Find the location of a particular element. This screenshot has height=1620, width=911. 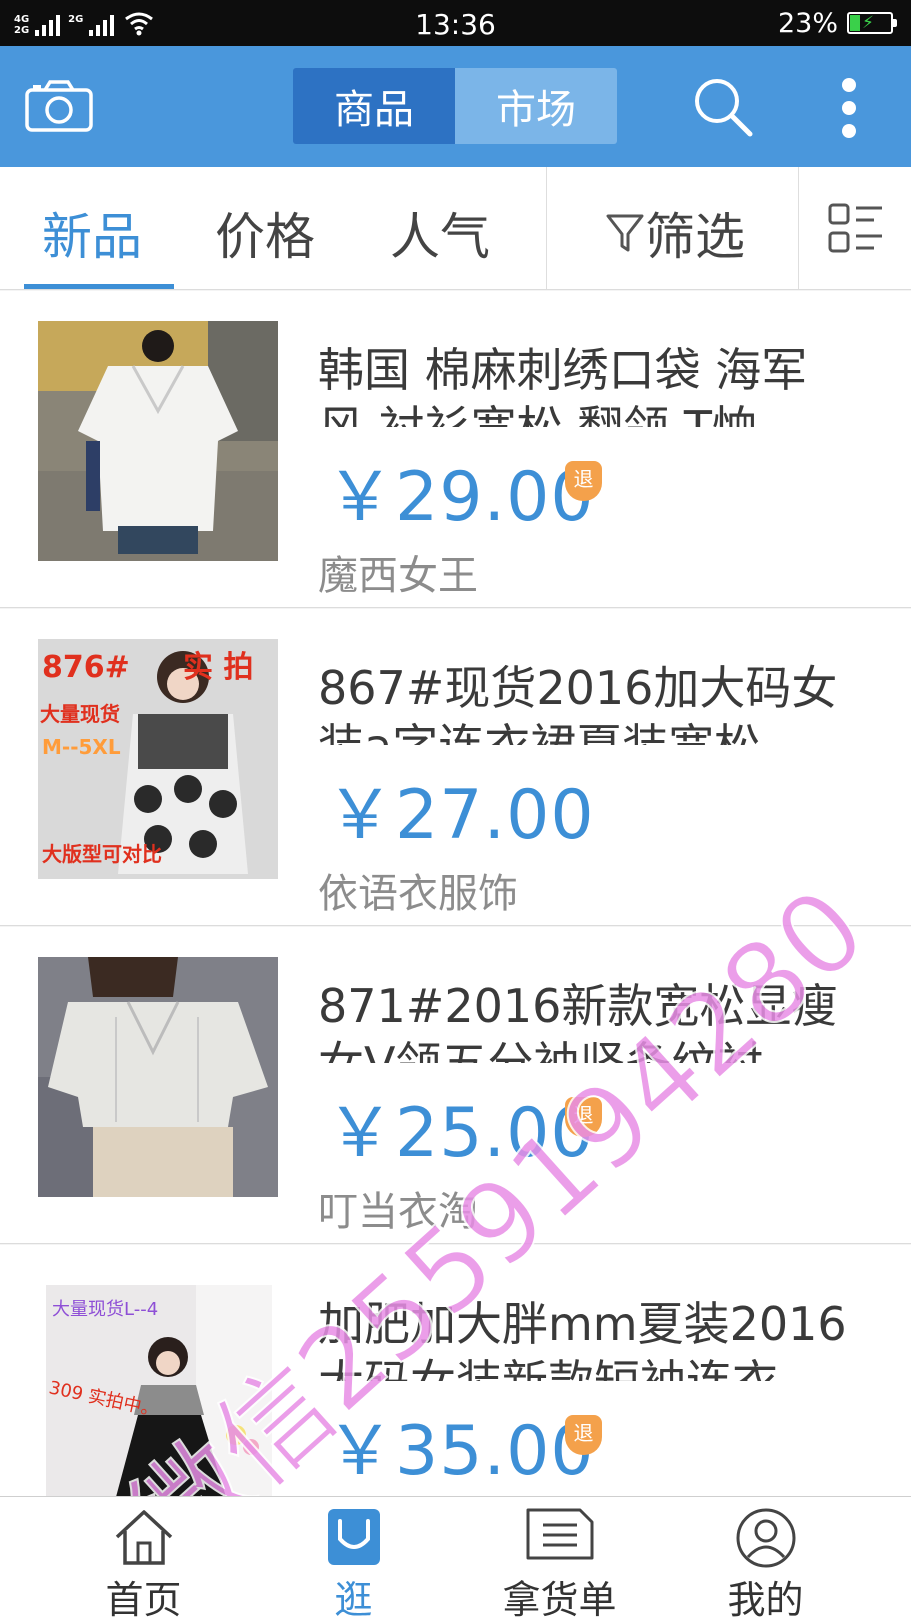

status-bar: 4G 2G 2G 13:36 23% ⚡ is located at coordinates (455, 23).